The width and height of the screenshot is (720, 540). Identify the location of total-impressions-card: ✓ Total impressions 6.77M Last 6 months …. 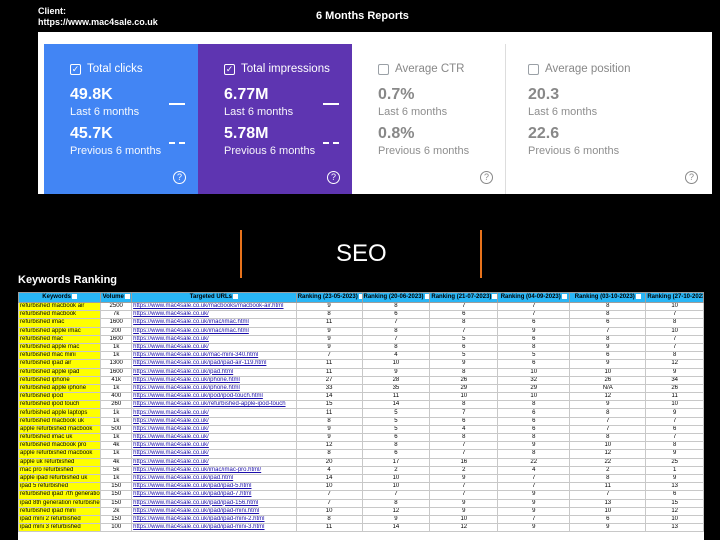
(275, 119).